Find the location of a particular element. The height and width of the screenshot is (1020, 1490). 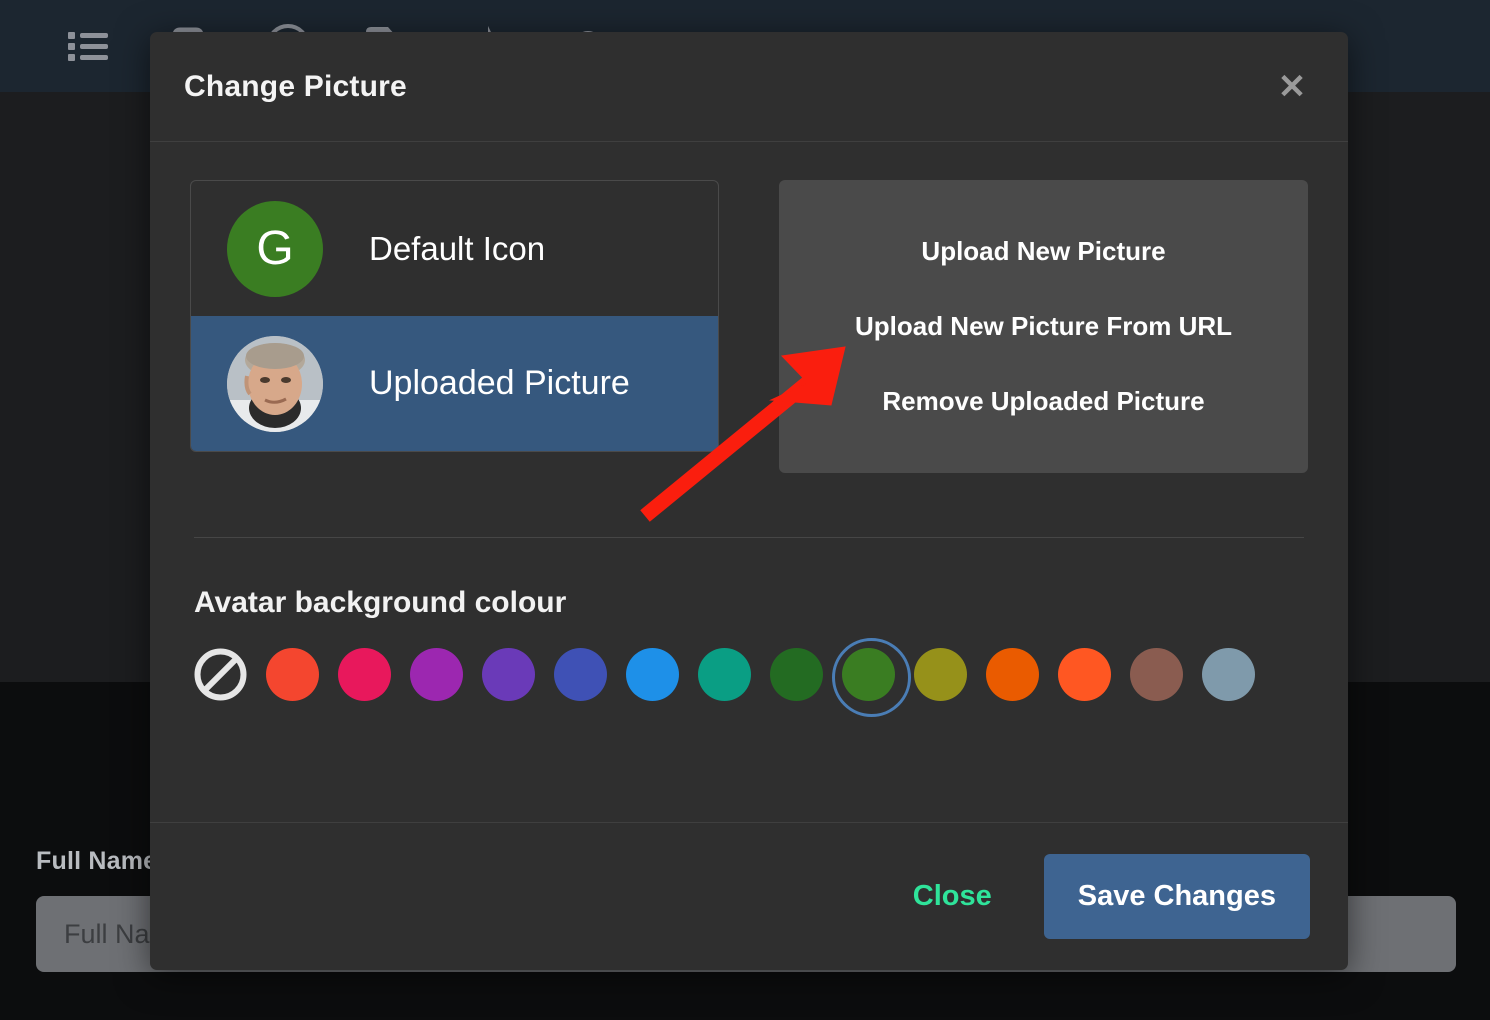

colour-swatch-dark-green is located at coordinates (796, 674).